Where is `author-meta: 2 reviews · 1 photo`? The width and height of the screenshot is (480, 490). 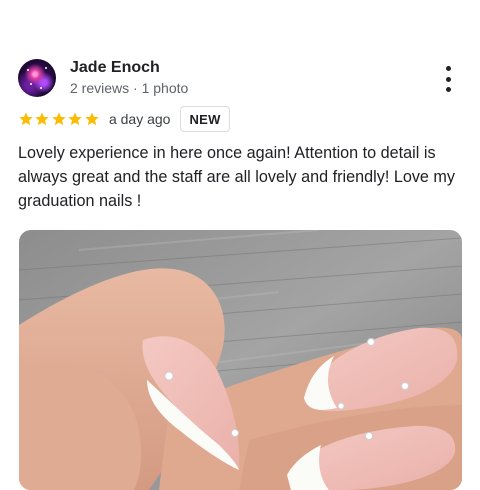
author-meta: 2 reviews · 1 photo is located at coordinates (129, 88).